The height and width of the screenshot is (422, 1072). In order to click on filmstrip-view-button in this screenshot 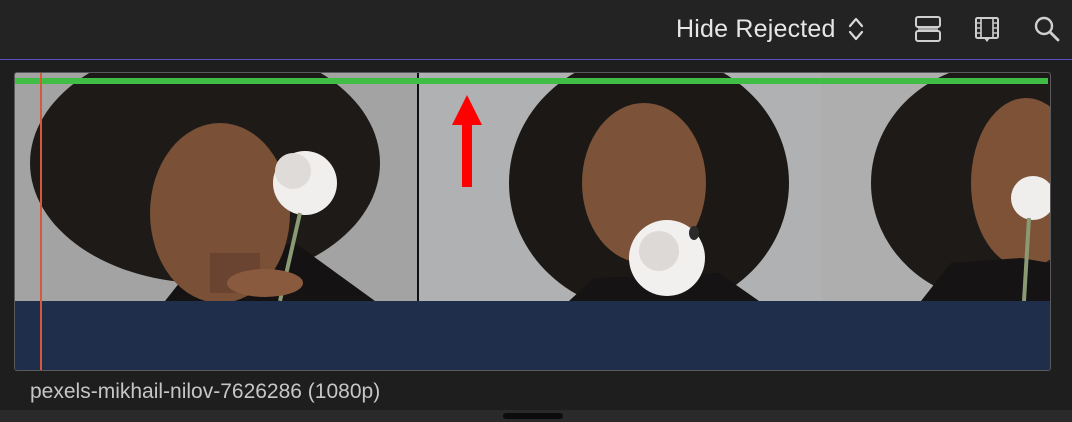, I will do `click(987, 29)`.